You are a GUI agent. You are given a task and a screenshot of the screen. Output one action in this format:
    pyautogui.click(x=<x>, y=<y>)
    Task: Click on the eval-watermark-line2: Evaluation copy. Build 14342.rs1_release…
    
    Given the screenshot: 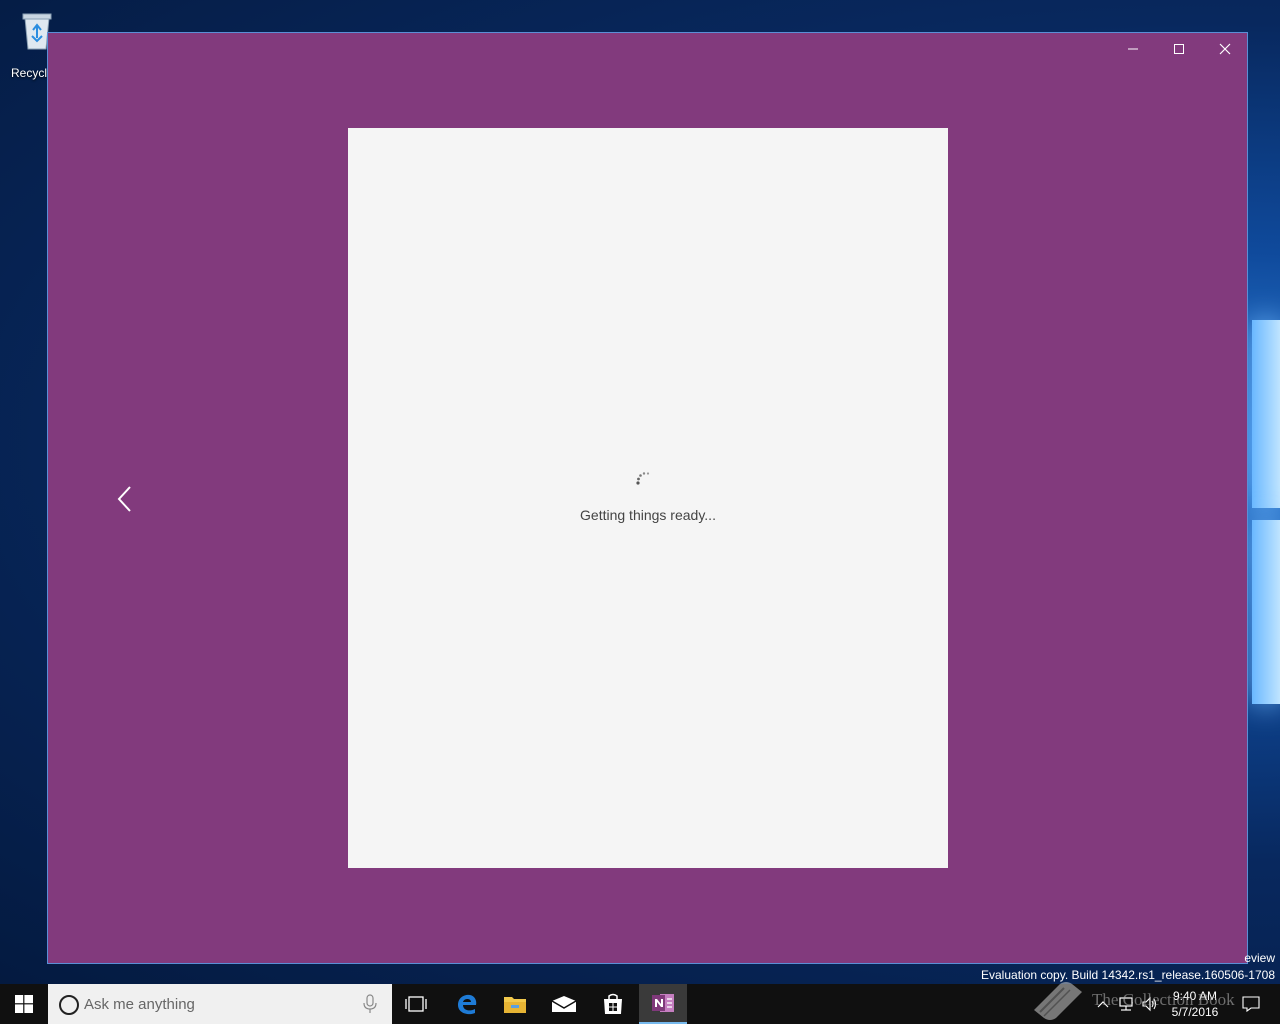 What is the action you would take?
    pyautogui.click(x=1128, y=975)
    